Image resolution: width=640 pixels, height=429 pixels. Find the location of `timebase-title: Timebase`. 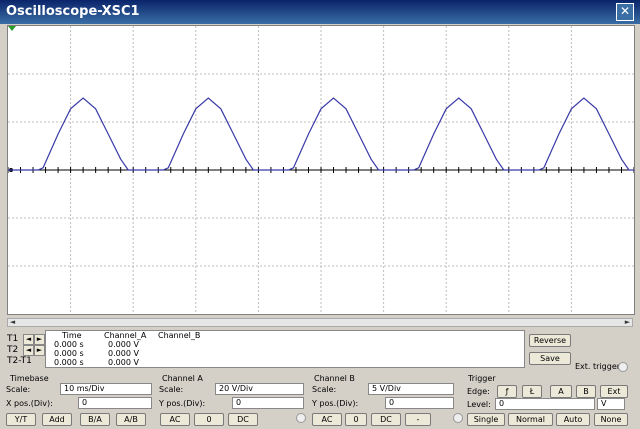

timebase-title: Timebase is located at coordinates (29, 378).